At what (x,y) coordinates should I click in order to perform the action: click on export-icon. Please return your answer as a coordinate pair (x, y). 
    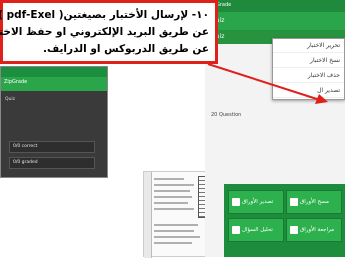
    Looking at the image, I should click on (236, 202).